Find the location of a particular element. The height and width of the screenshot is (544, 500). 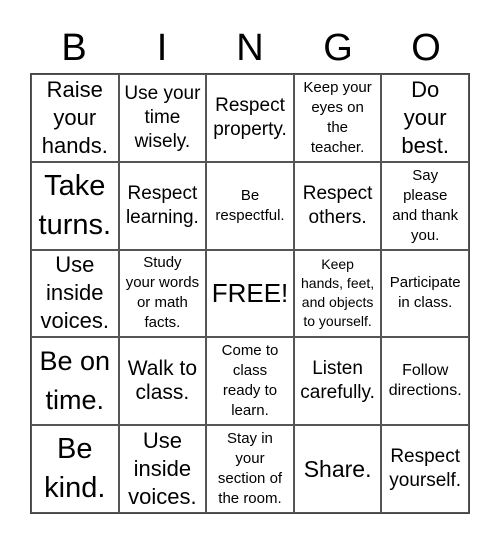

header-letter-b: B is located at coordinates (74, 48).